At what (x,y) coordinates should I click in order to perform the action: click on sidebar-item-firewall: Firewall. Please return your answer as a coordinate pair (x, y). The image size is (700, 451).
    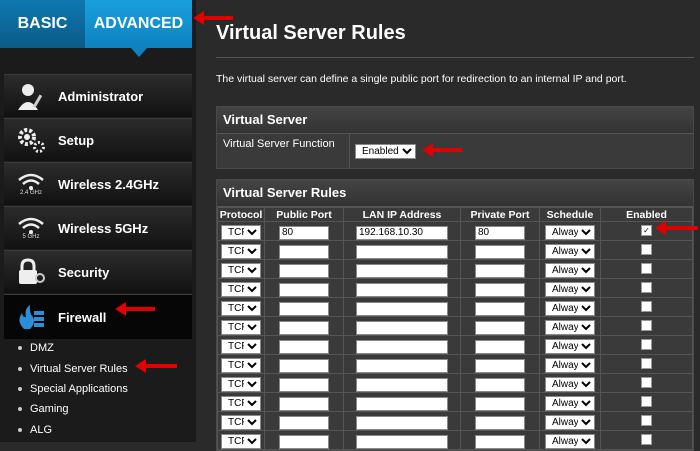
    Looking at the image, I should click on (98, 316).